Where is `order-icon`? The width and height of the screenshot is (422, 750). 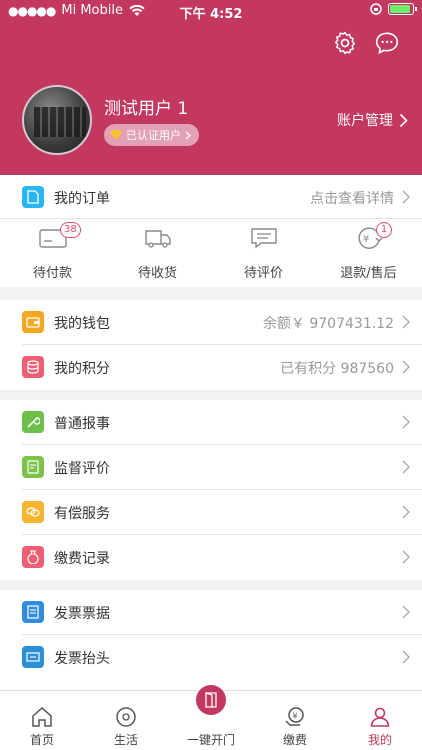
order-icon is located at coordinates (33, 197).